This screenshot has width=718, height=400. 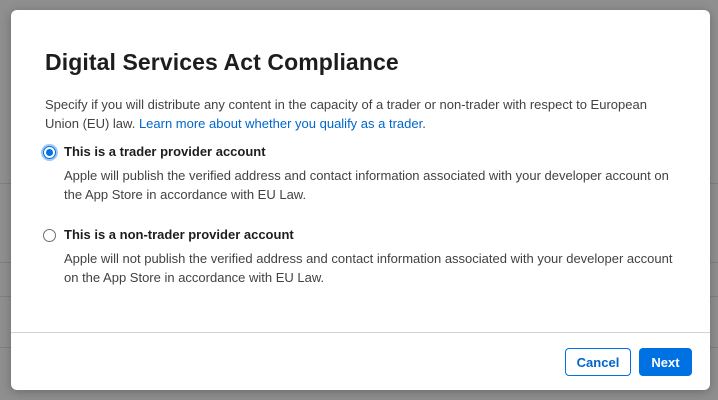 What do you see at coordinates (360, 332) in the screenshot?
I see `footer-divider` at bounding box center [360, 332].